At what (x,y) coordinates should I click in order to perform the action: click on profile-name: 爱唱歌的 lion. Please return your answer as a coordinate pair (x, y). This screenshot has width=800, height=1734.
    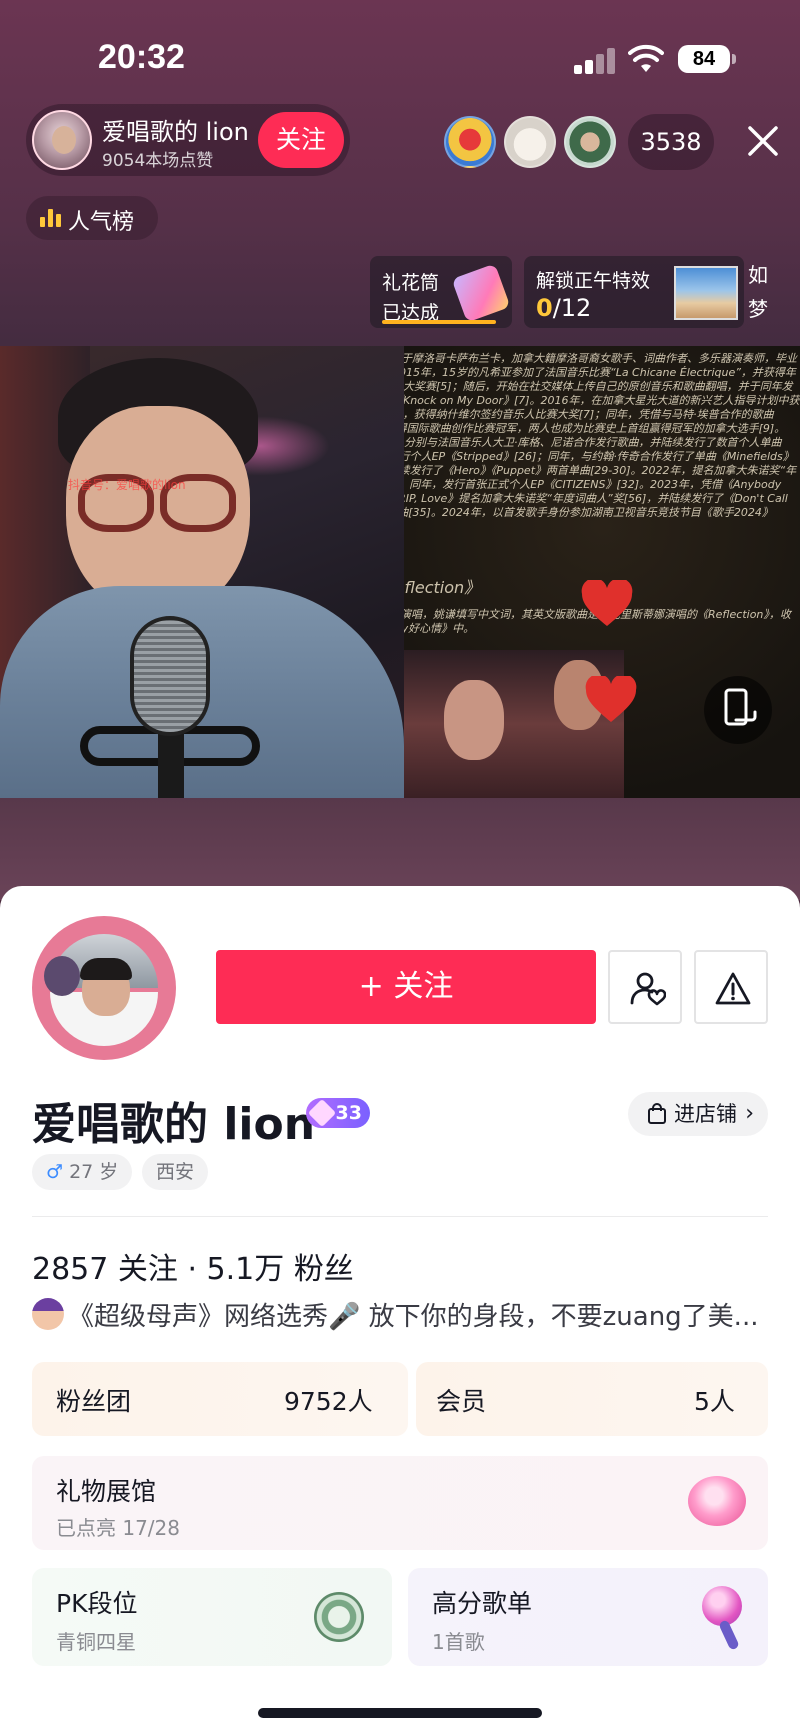
    Looking at the image, I should click on (174, 1124).